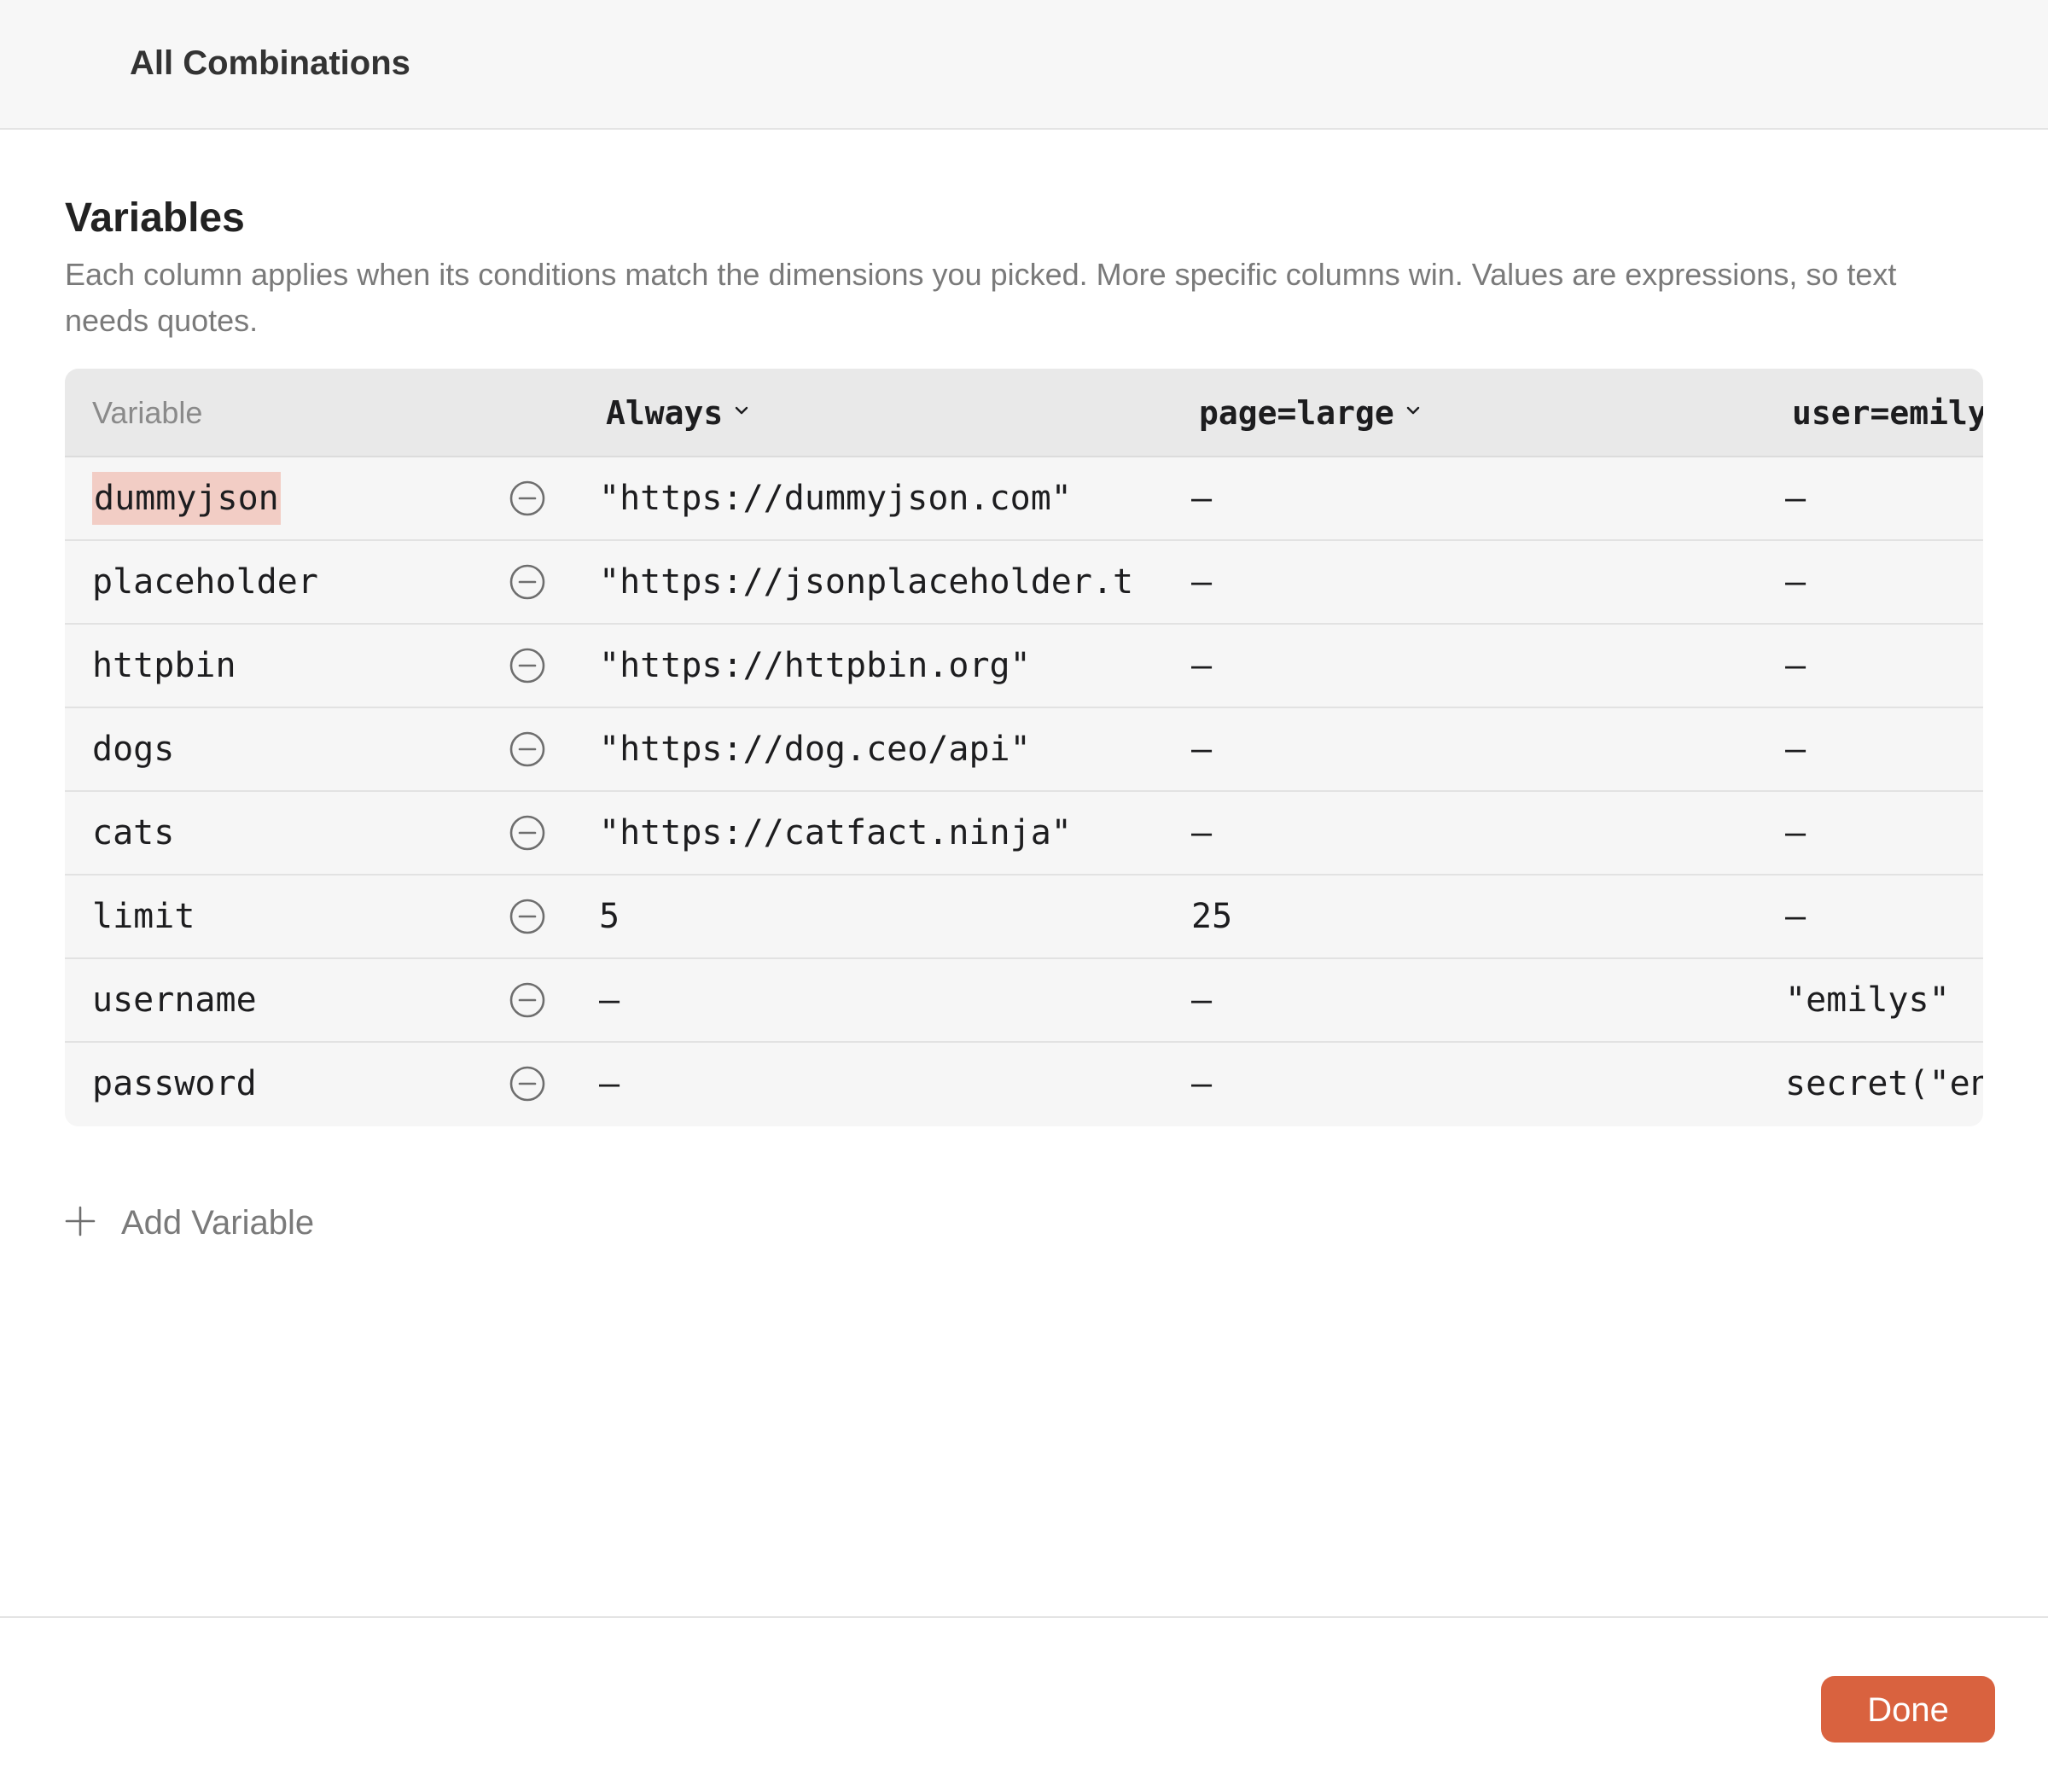  What do you see at coordinates (911, 833) in the screenshot?
I see `value-cell-always: "https://catfact.ninja"` at bounding box center [911, 833].